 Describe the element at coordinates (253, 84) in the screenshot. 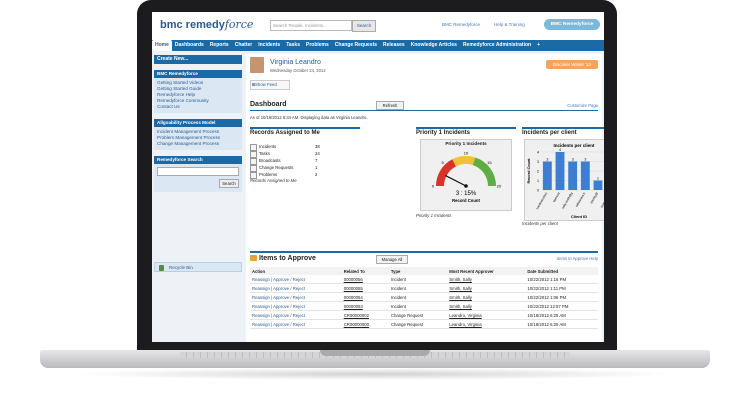

I see `feed-icon` at that location.